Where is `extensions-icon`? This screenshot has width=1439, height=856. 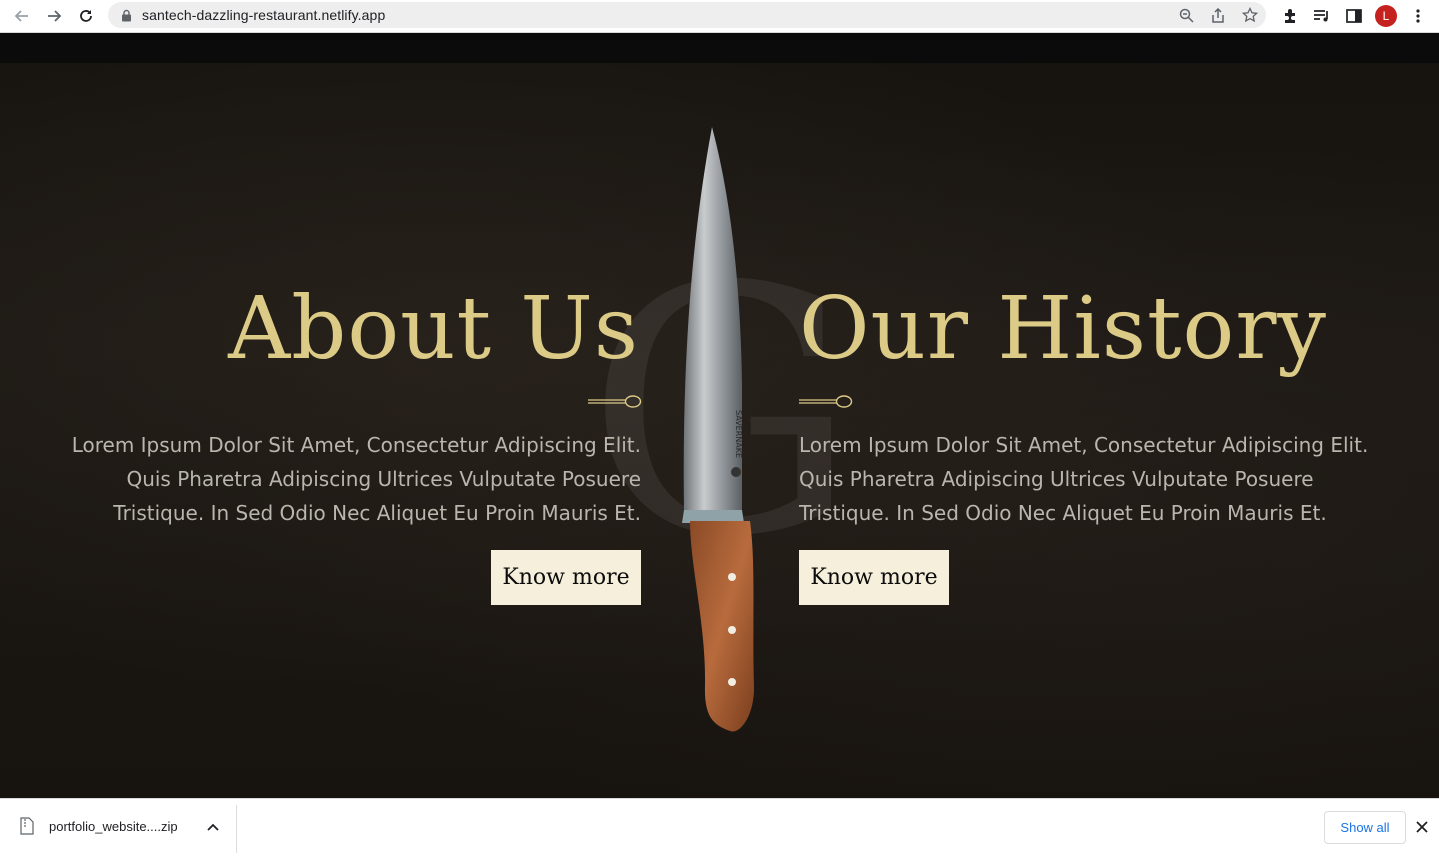 extensions-icon is located at coordinates (1290, 16).